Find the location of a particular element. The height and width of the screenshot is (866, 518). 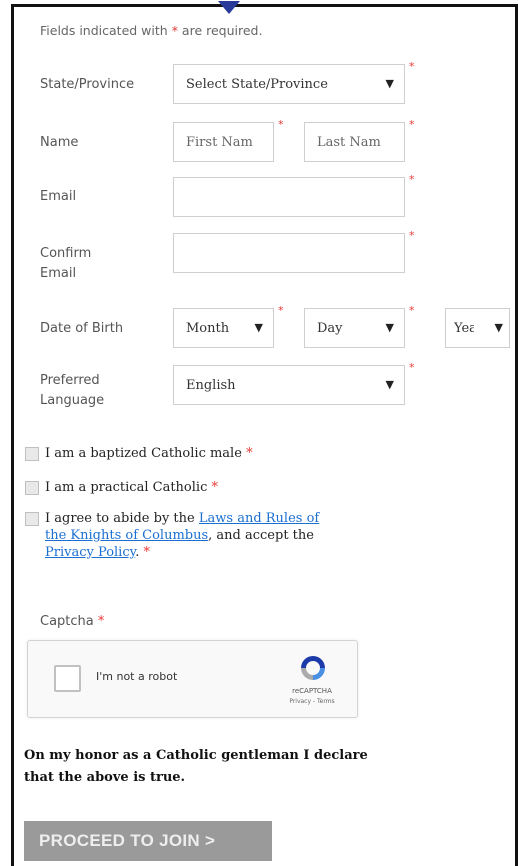

state-label: State/Province is located at coordinates (87, 84).